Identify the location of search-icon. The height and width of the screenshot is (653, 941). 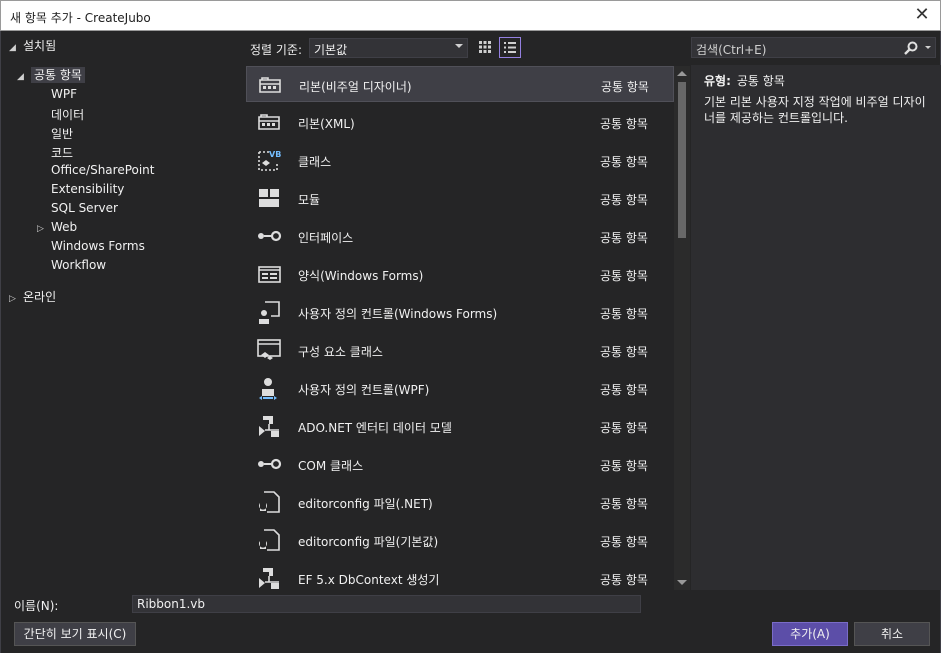
(911, 48).